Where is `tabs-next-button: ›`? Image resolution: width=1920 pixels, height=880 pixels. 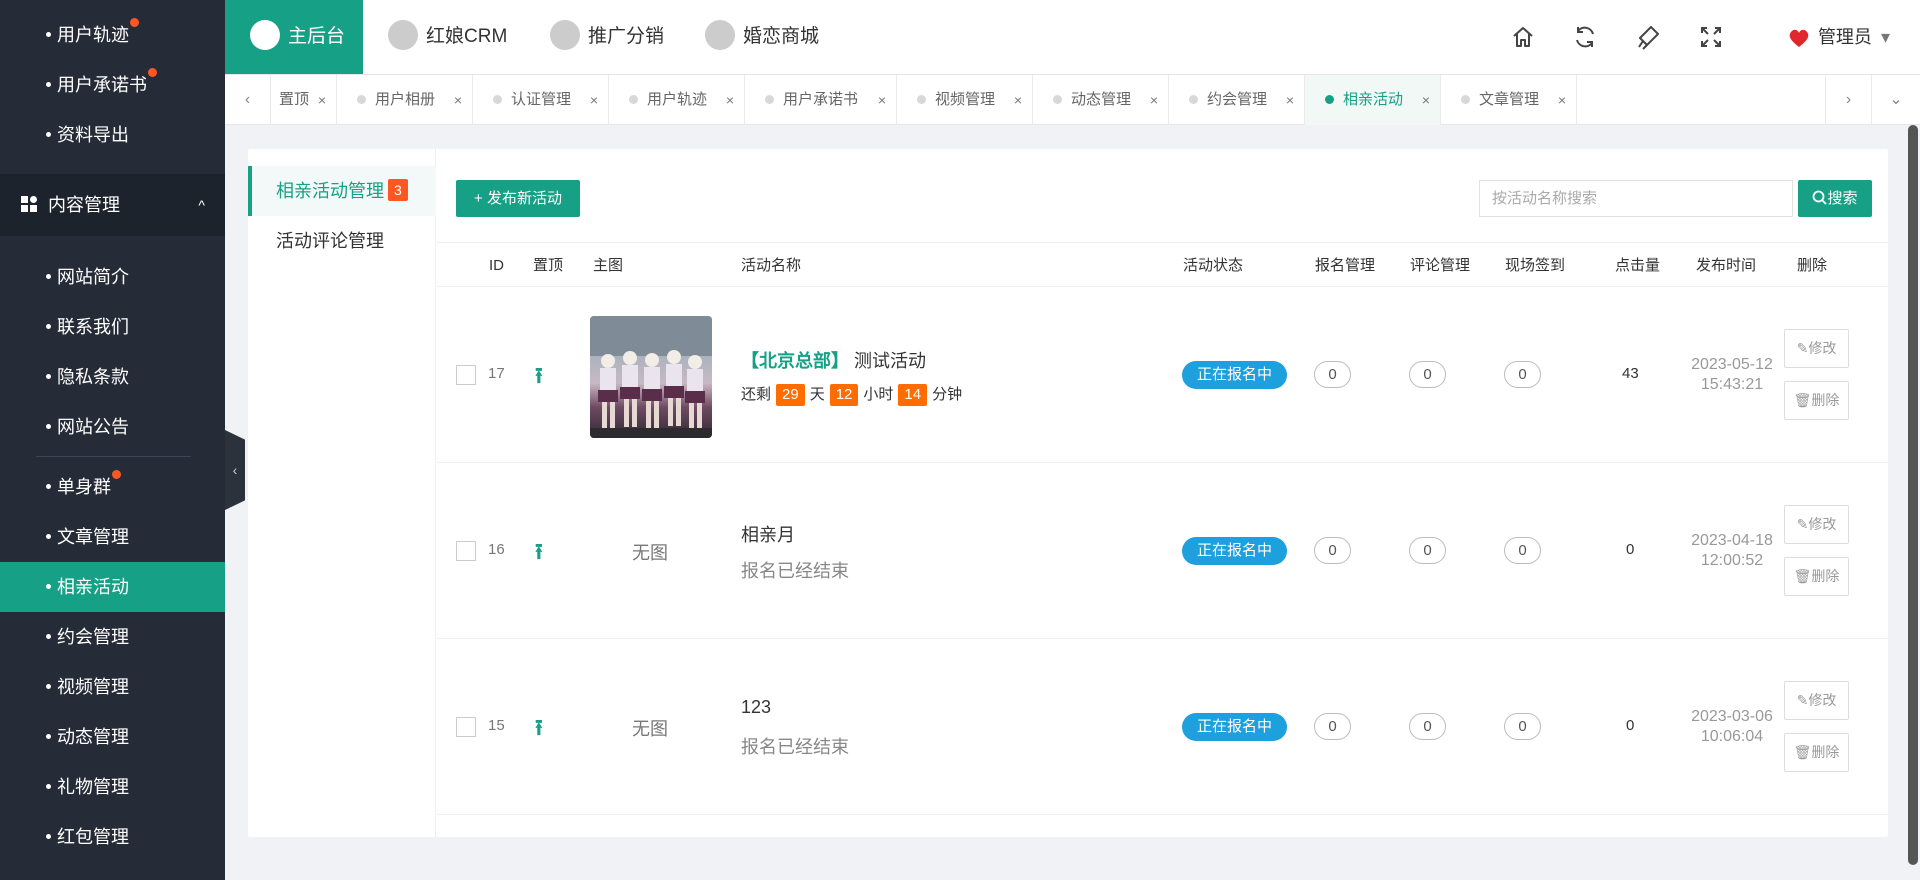 tabs-next-button: › is located at coordinates (1848, 100).